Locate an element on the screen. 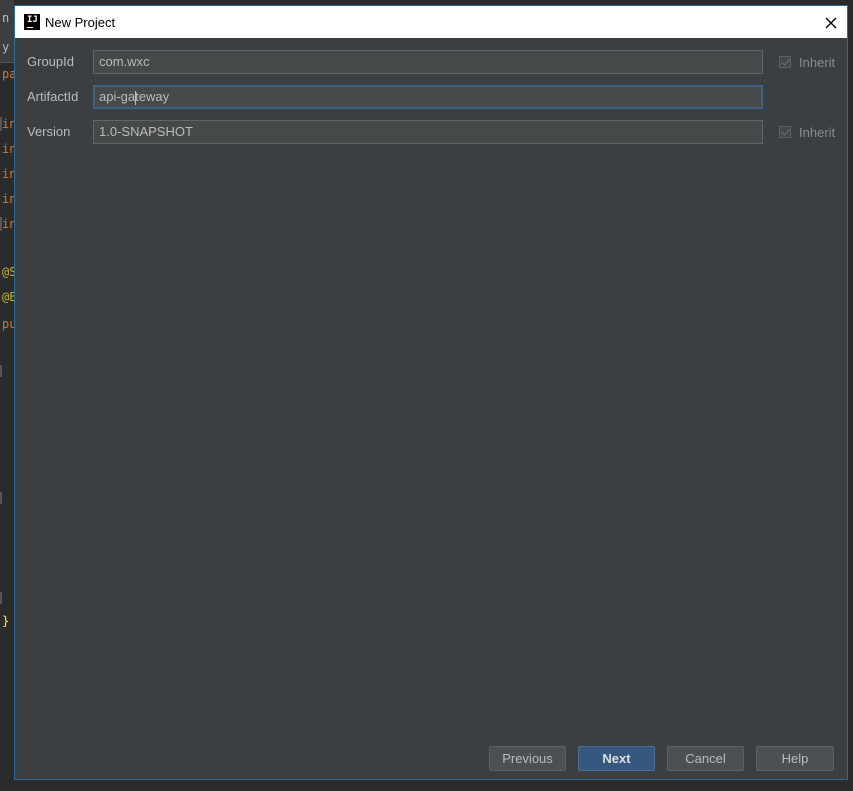 This screenshot has height=791, width=853. version-value: 1.0-SNAPSHOT is located at coordinates (146, 131).